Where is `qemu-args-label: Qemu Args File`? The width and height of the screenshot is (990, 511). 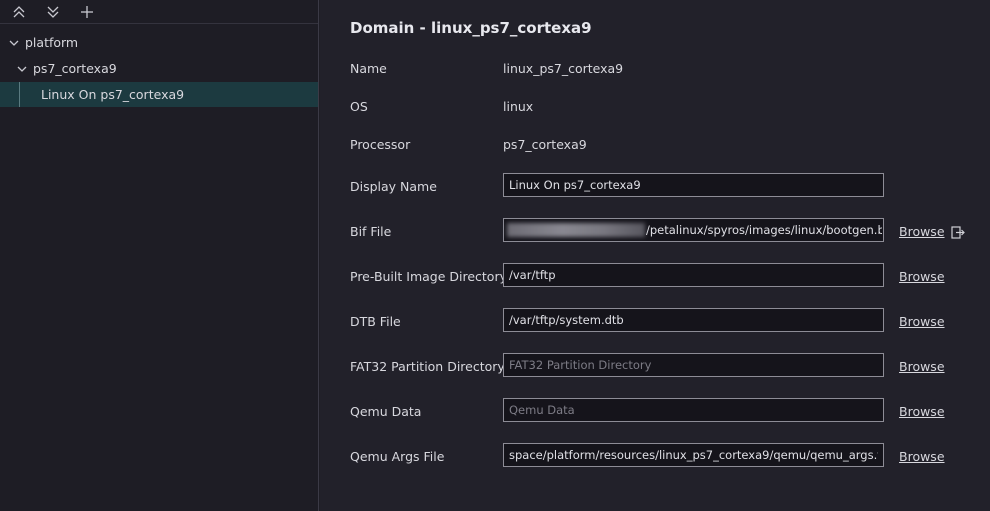
qemu-args-label: Qemu Args File is located at coordinates (397, 456).